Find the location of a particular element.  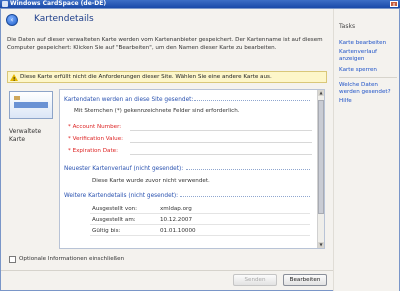

card-summary: Verwaltete Karte is located at coordinates (33, 117).